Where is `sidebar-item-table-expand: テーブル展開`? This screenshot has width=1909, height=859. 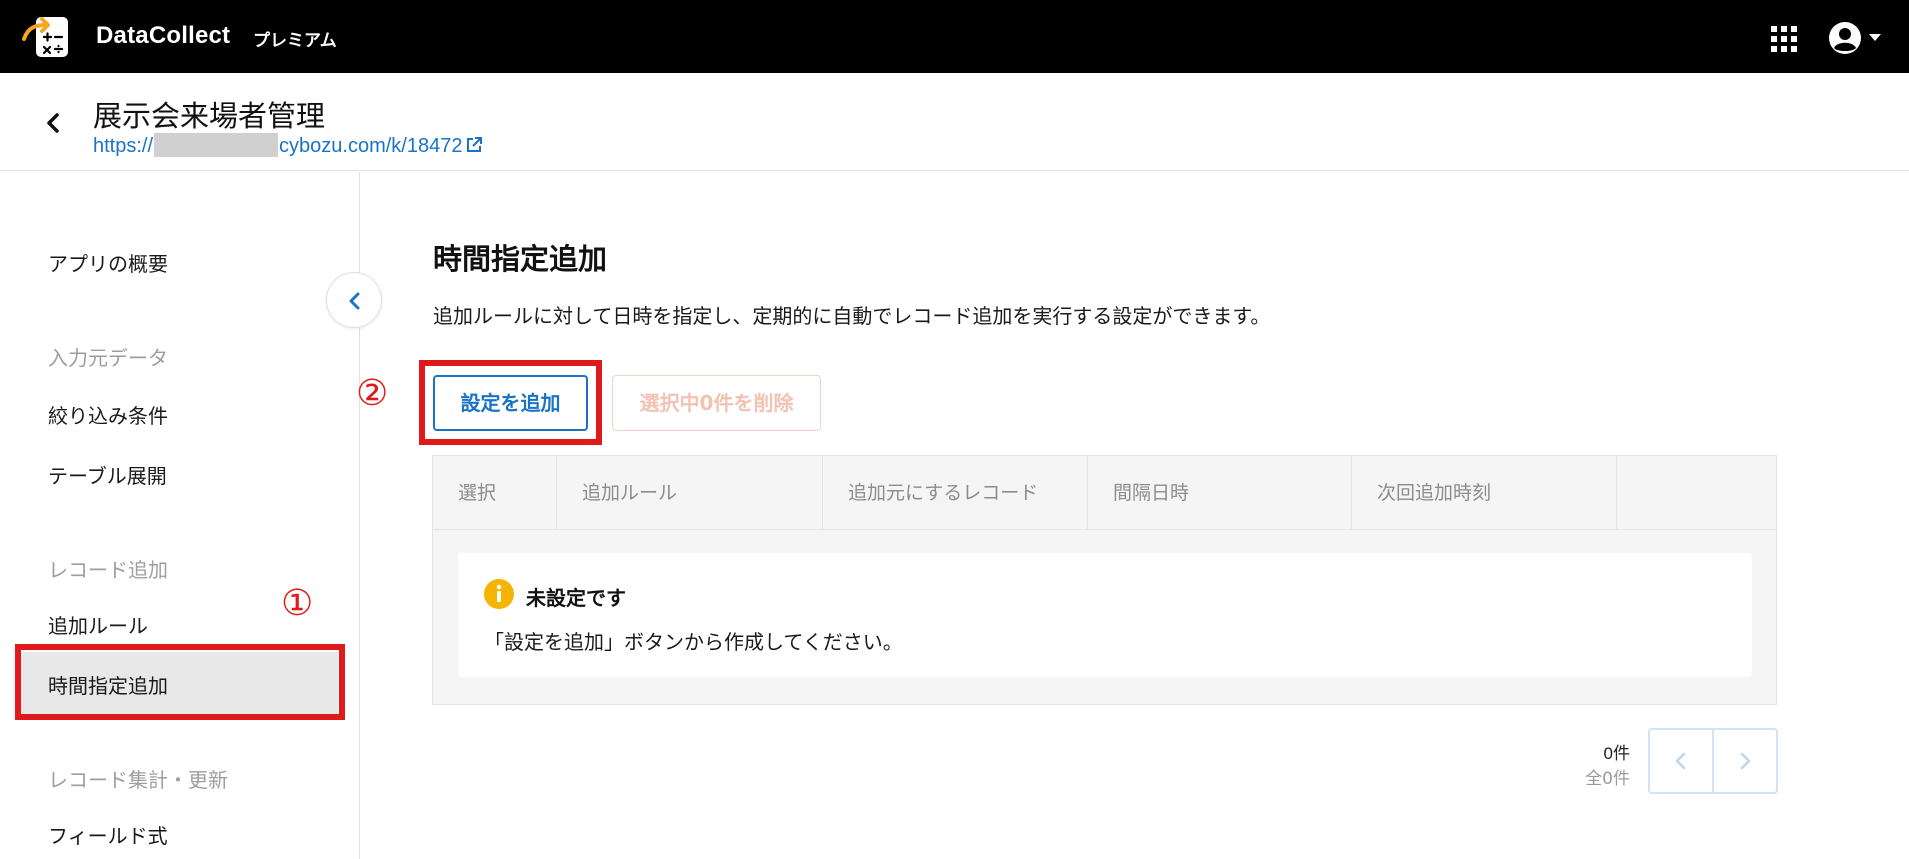 sidebar-item-table-expand: テーブル展開 is located at coordinates (107, 474).